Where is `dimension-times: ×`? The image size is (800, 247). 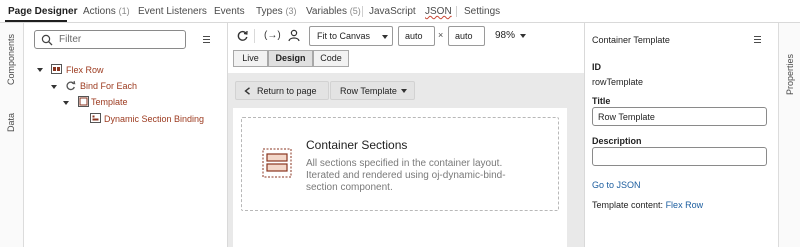
dimension-times: × is located at coordinates (441, 35).